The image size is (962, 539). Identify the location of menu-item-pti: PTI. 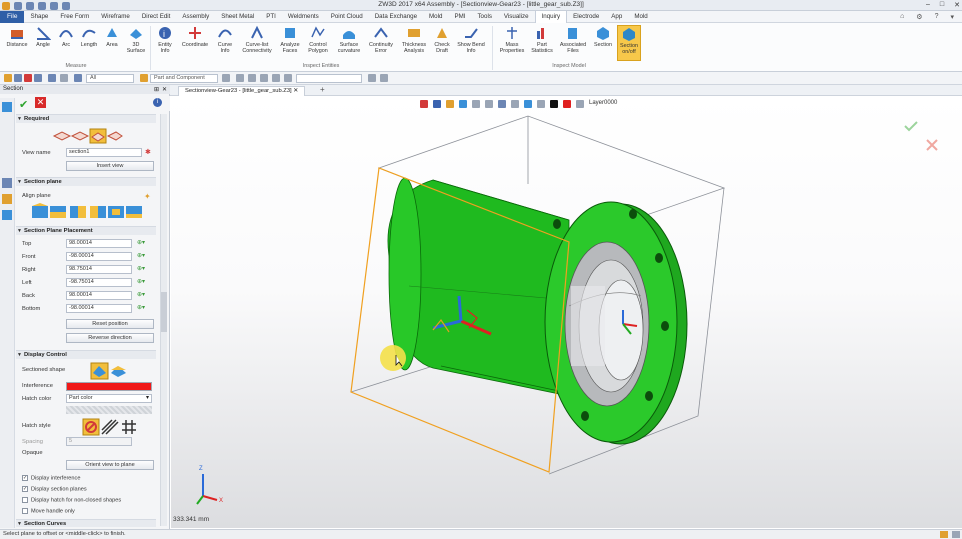
(271, 17).